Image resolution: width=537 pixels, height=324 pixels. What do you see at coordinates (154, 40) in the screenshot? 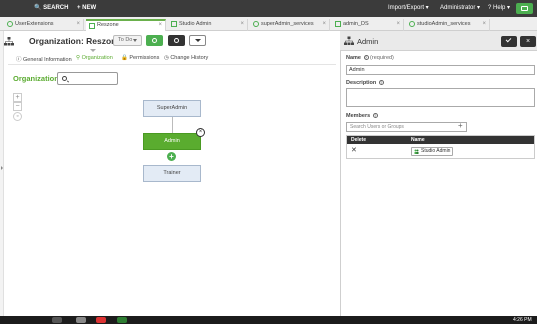
I see `workflow-action-button` at bounding box center [154, 40].